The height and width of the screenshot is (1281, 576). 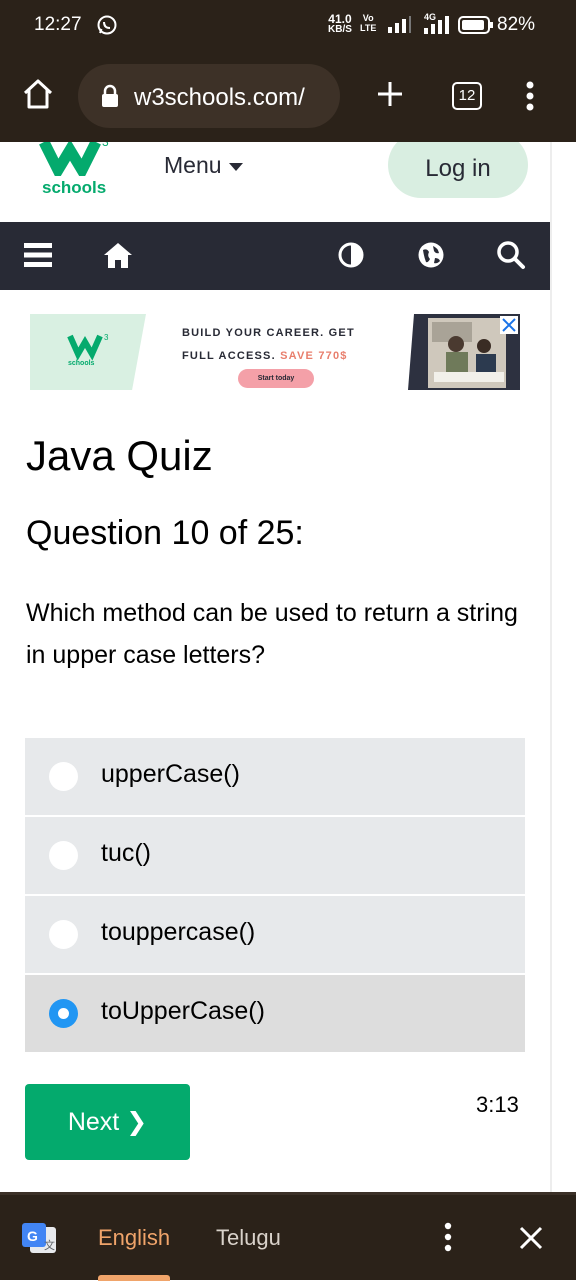 I want to click on lock-icon, so click(x=110, y=98).